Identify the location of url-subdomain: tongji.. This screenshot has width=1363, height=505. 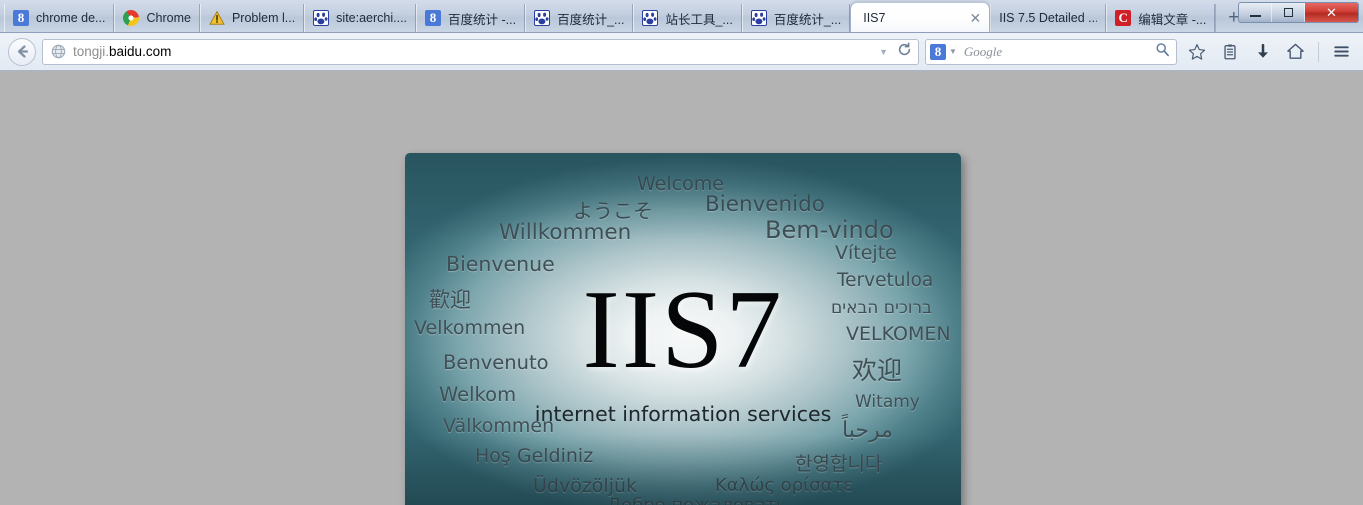
(91, 51).